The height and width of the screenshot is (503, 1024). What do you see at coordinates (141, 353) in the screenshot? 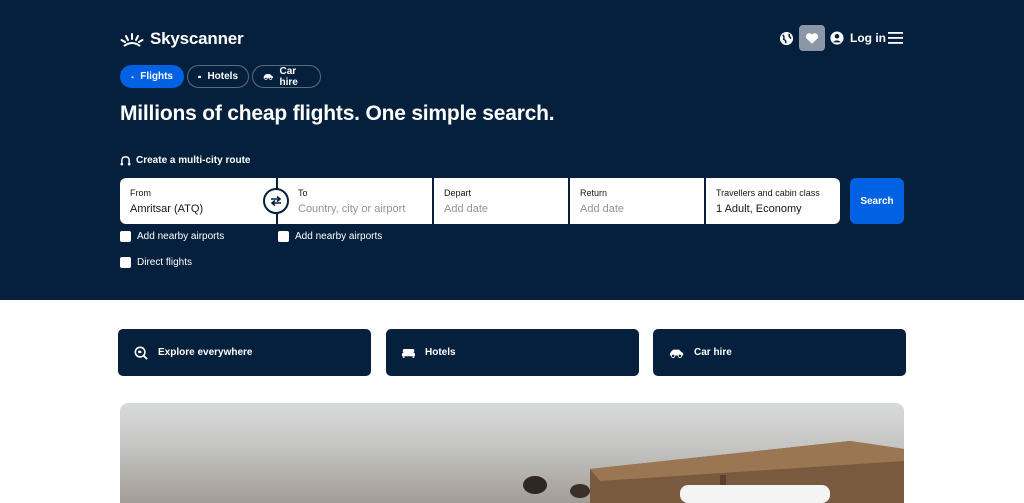
I see `explore-icon` at bounding box center [141, 353].